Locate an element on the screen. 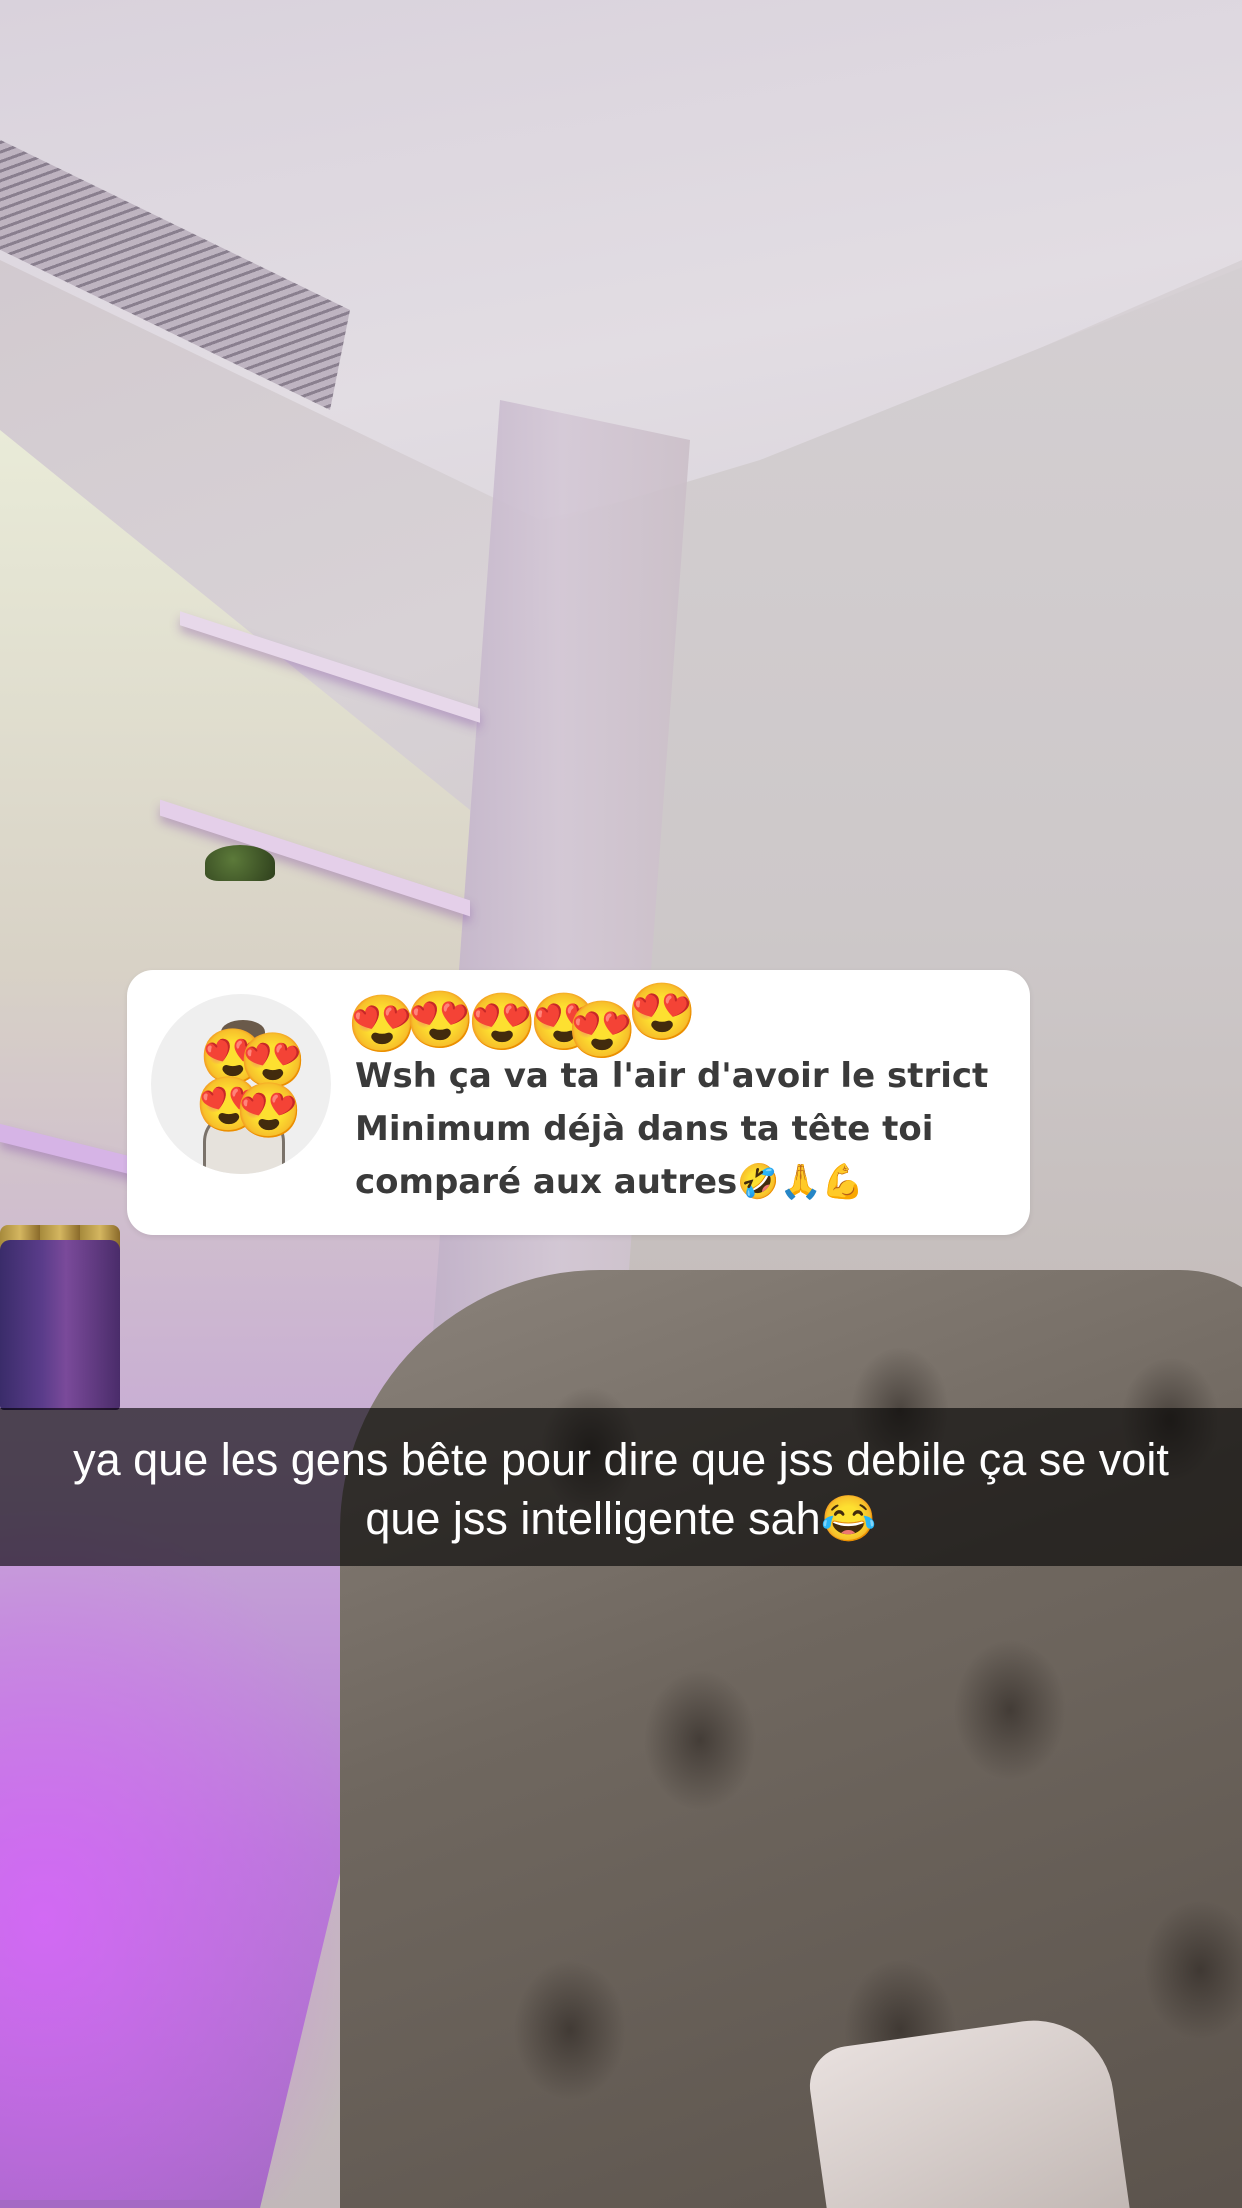  emoji-row: 😍 😍 😍 😍 😍 😍 is located at coordinates (527, 1019).